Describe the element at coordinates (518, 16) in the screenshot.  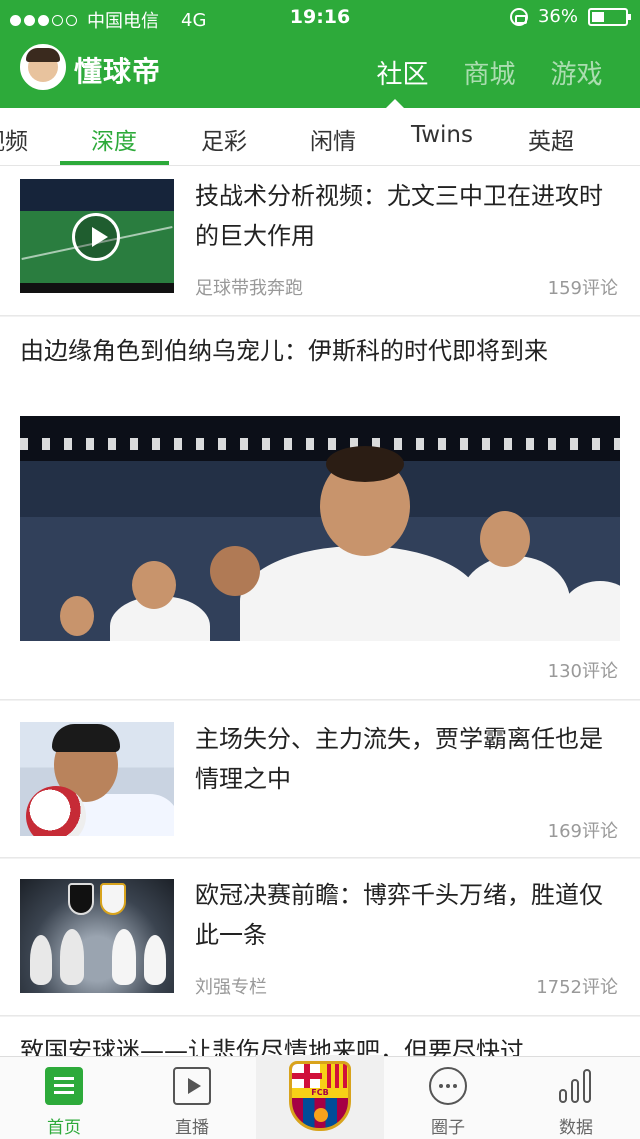
I see `orientation-lock-icon` at that location.